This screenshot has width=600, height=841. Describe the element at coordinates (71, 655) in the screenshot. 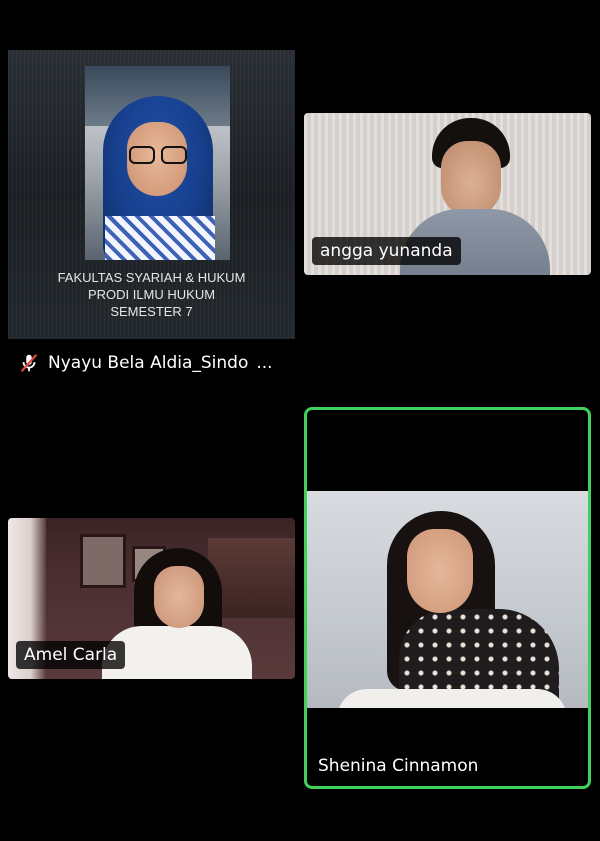

I see `participant-name-label: Amel Carla` at that location.